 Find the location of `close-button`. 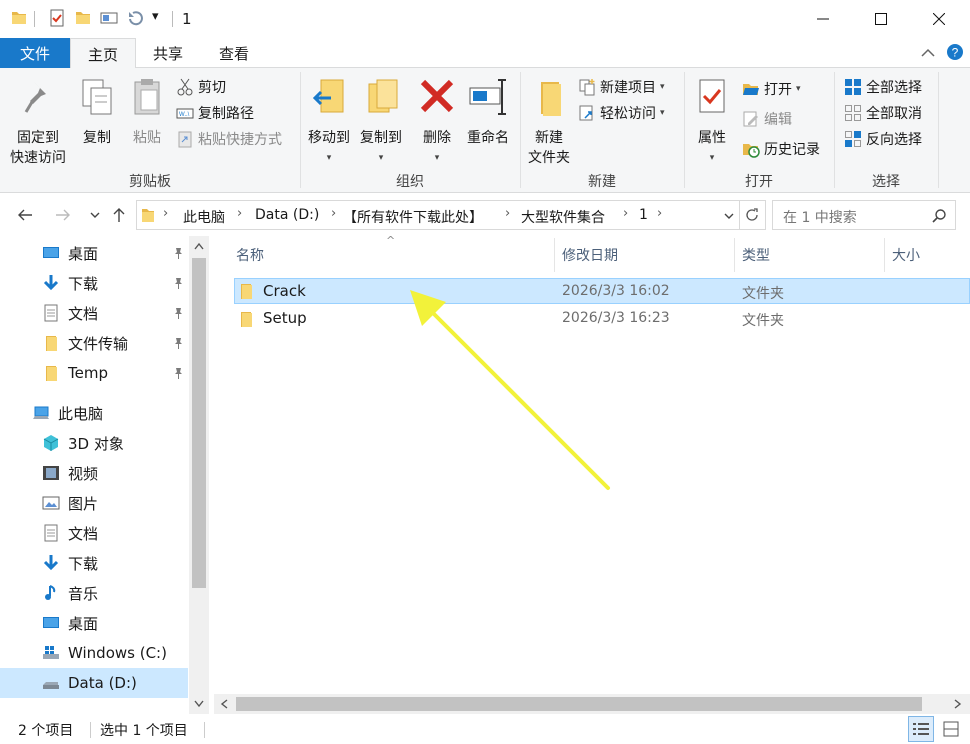

close-button is located at coordinates (939, 19).